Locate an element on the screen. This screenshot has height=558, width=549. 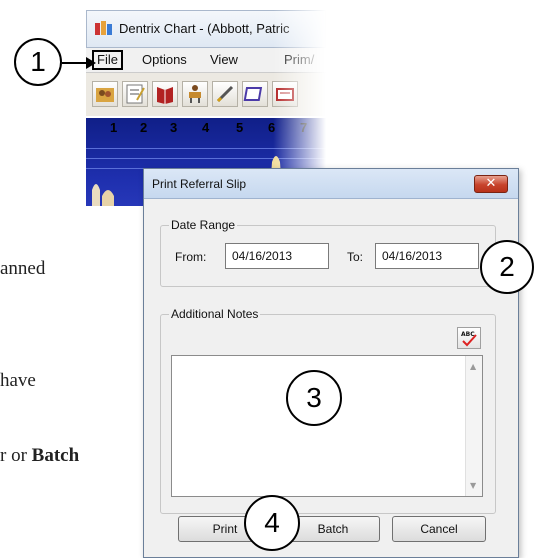
dentrix-app-icon is located at coordinates (103, 28).